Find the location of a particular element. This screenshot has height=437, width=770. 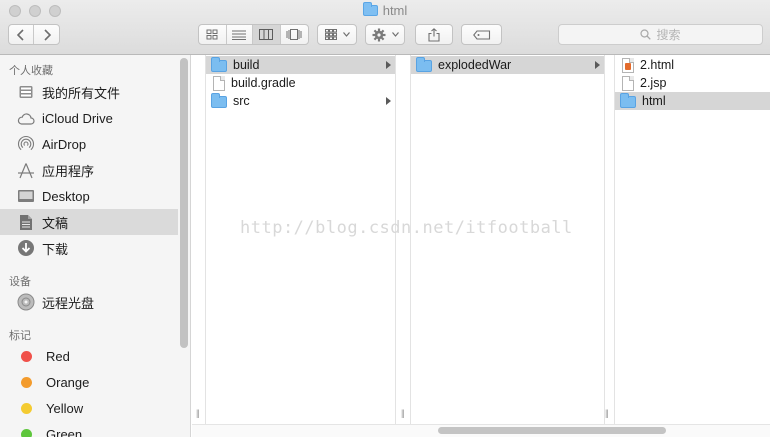

arrange-button is located at coordinates (337, 34).